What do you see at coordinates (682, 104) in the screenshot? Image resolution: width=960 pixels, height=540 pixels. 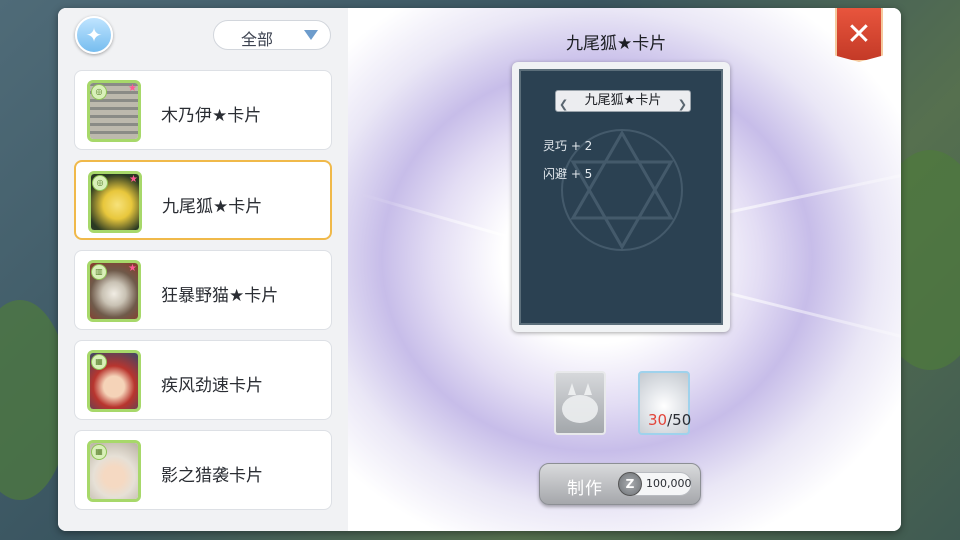 I see `flourish-right-icon: ❯` at bounding box center [682, 104].